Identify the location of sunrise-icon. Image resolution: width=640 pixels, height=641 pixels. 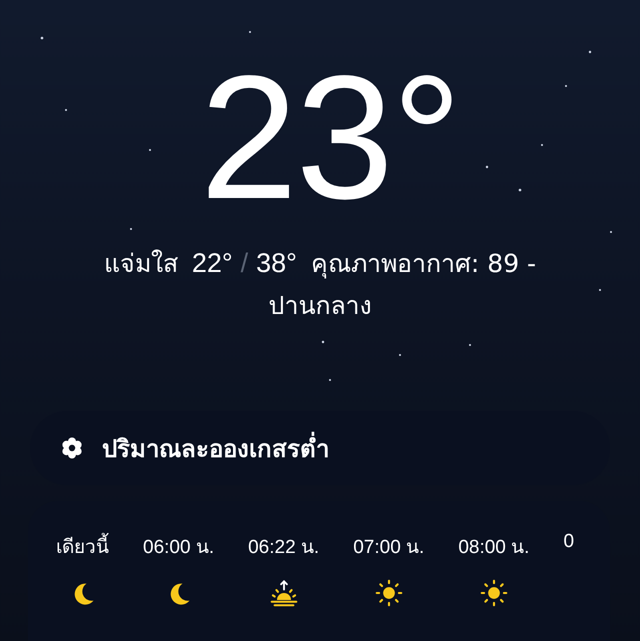
(284, 593).